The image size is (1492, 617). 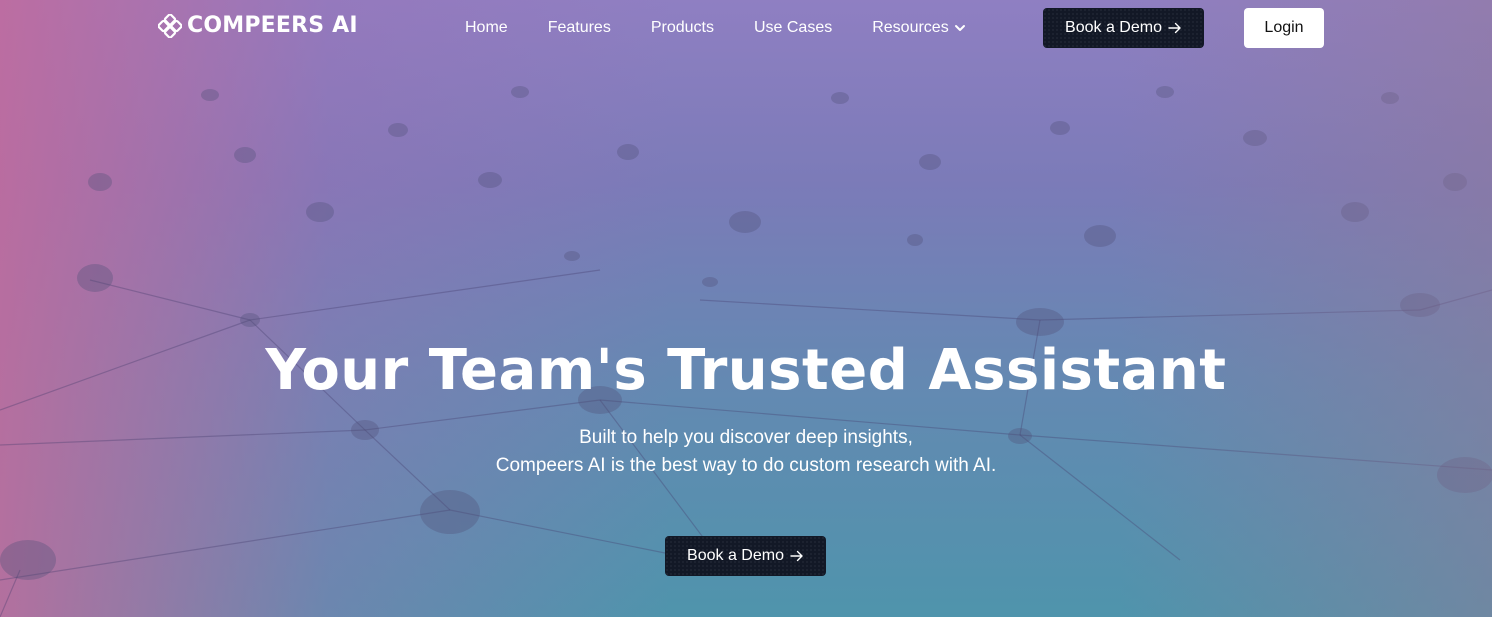 What do you see at coordinates (910, 27) in the screenshot?
I see `nav-link-resources-label: Resources` at bounding box center [910, 27].